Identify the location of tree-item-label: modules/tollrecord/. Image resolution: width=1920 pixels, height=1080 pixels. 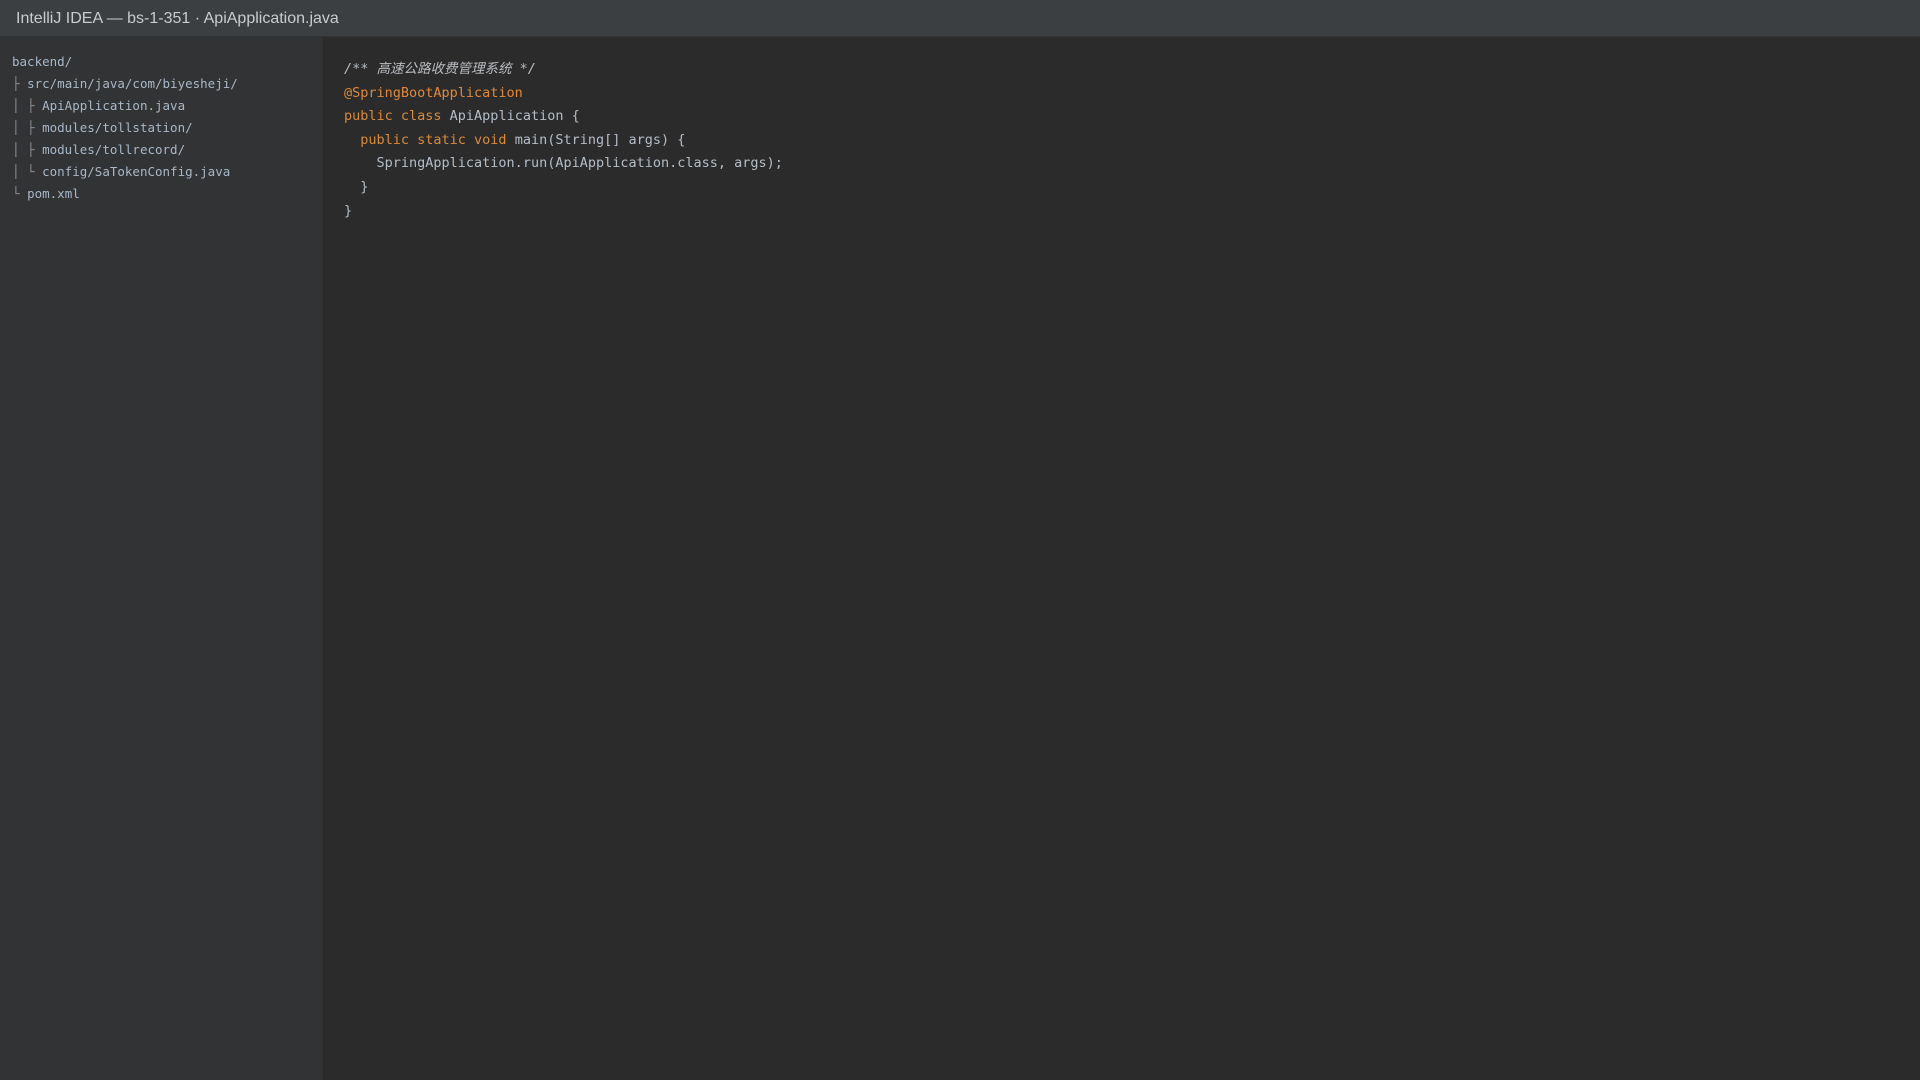
(114, 149).